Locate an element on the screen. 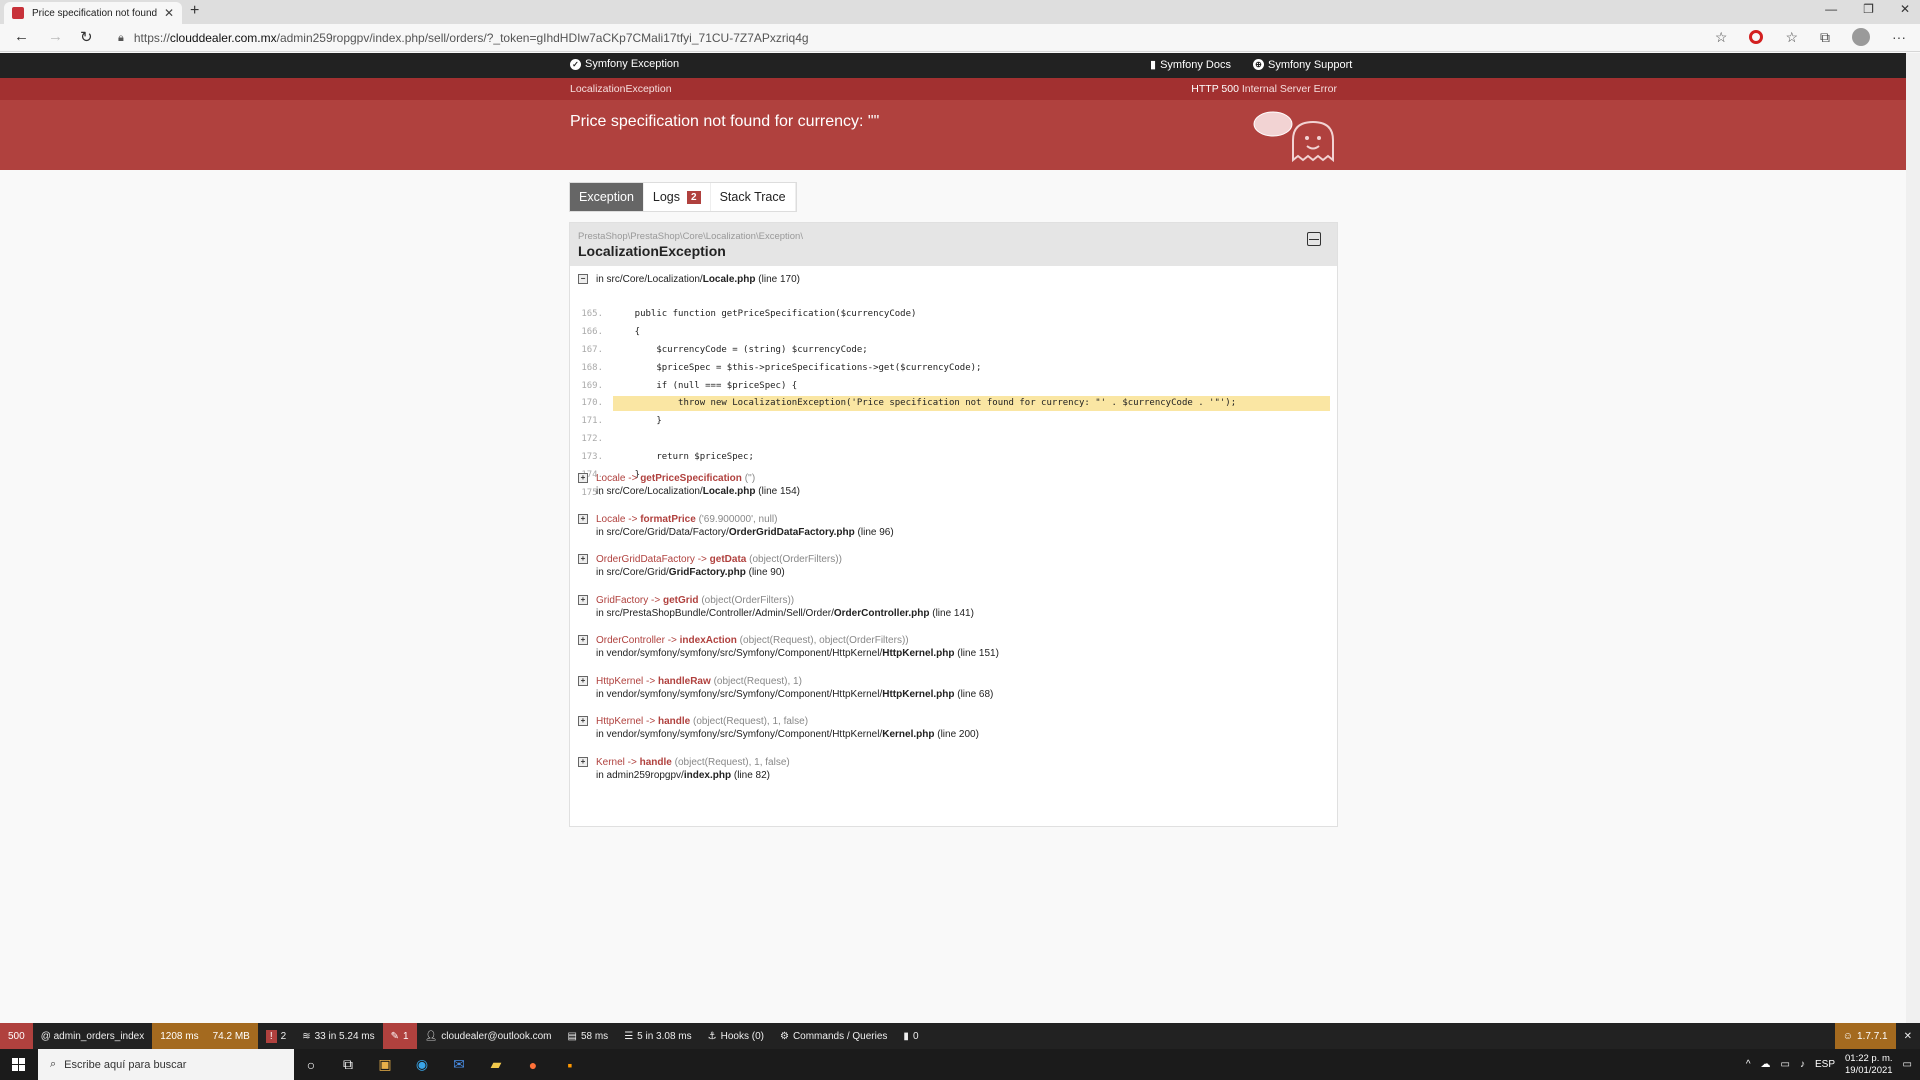  symfony-logo-icon: ✓ is located at coordinates (575, 64).